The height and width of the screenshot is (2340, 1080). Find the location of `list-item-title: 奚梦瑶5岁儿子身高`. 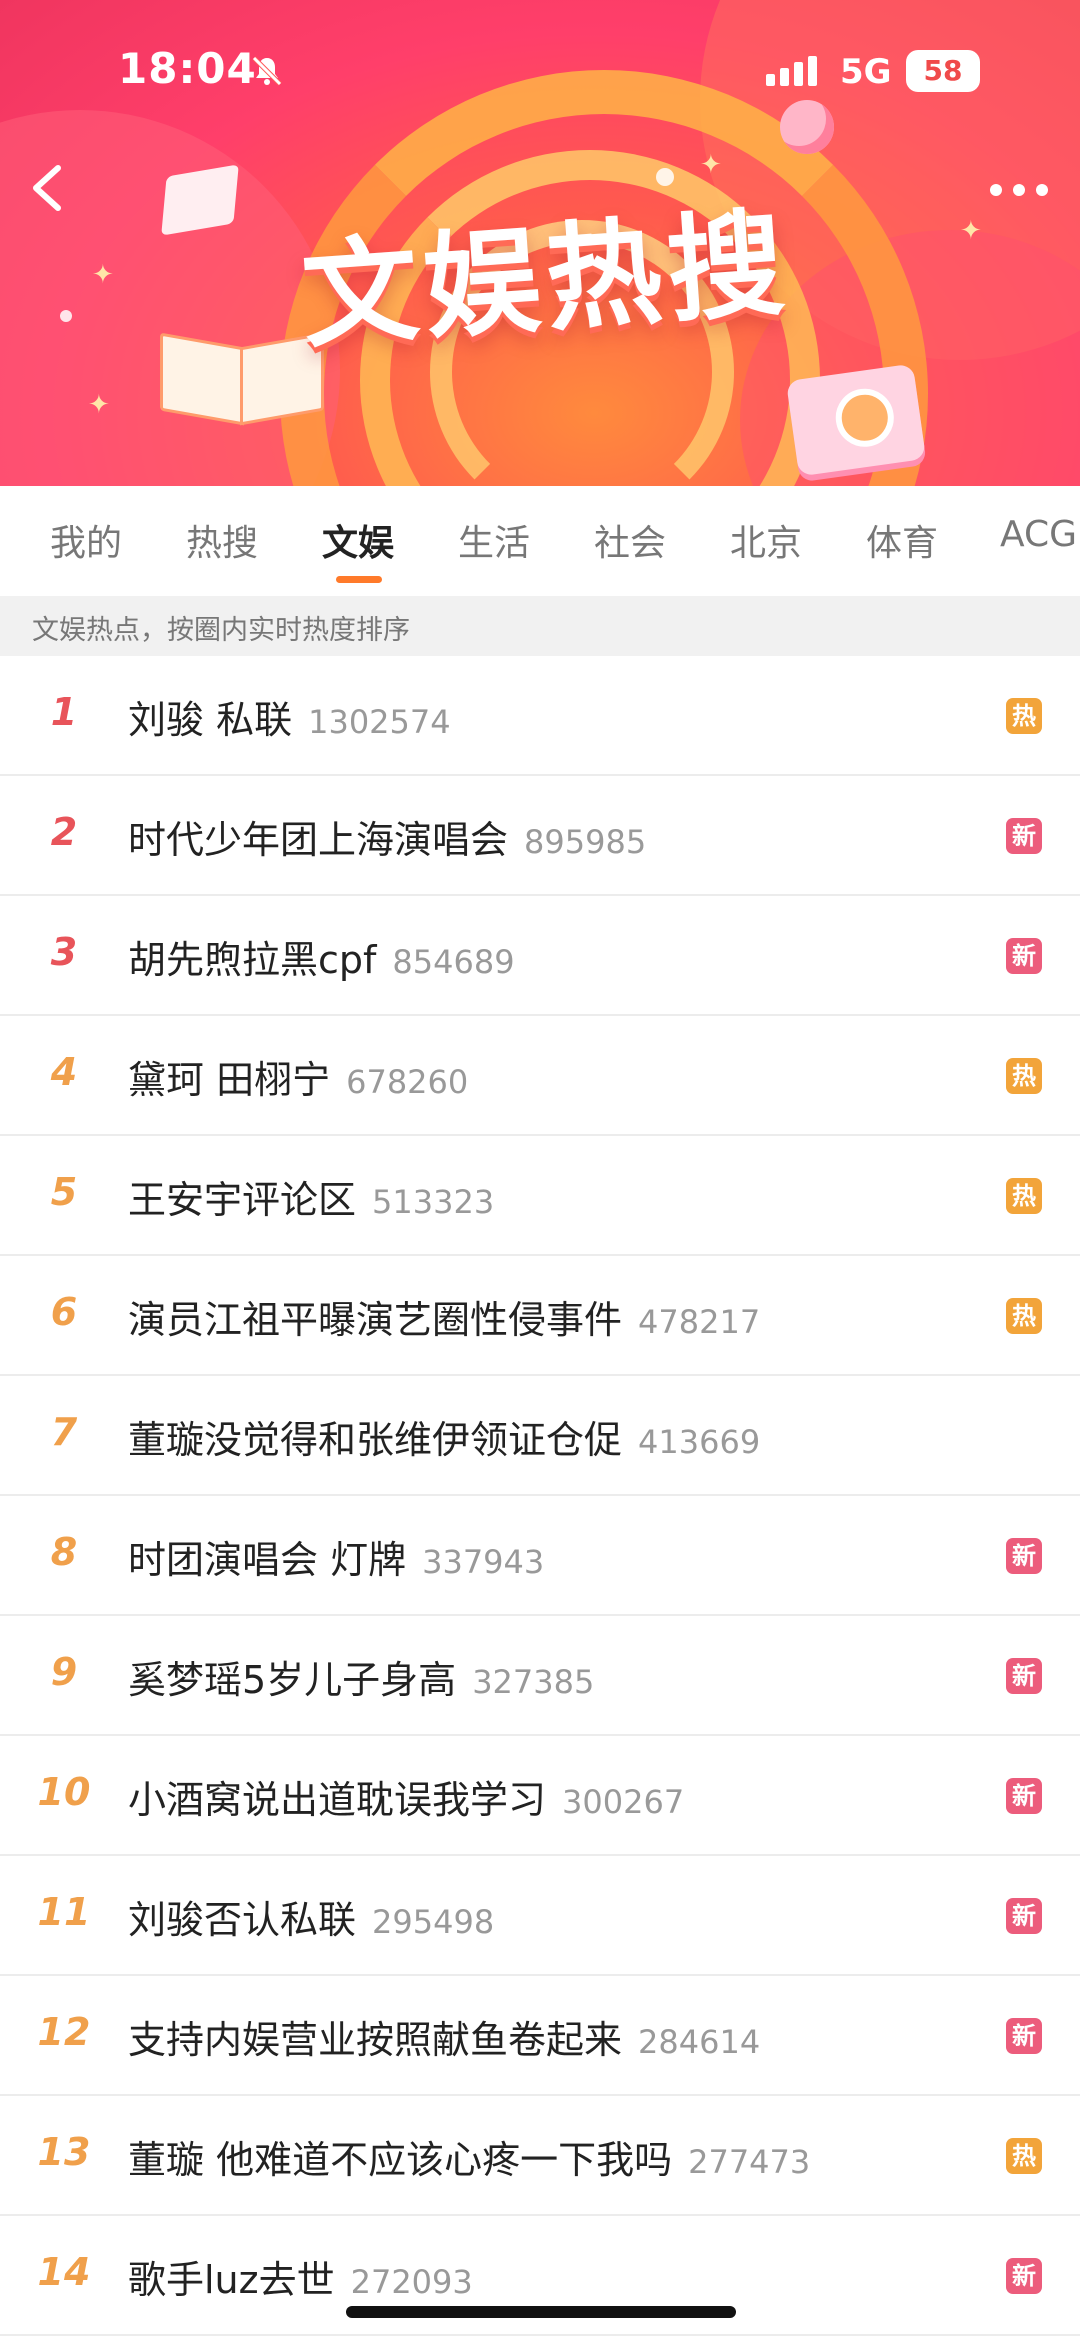

list-item-title: 奚梦瑶5岁儿子身高 is located at coordinates (292, 1680).